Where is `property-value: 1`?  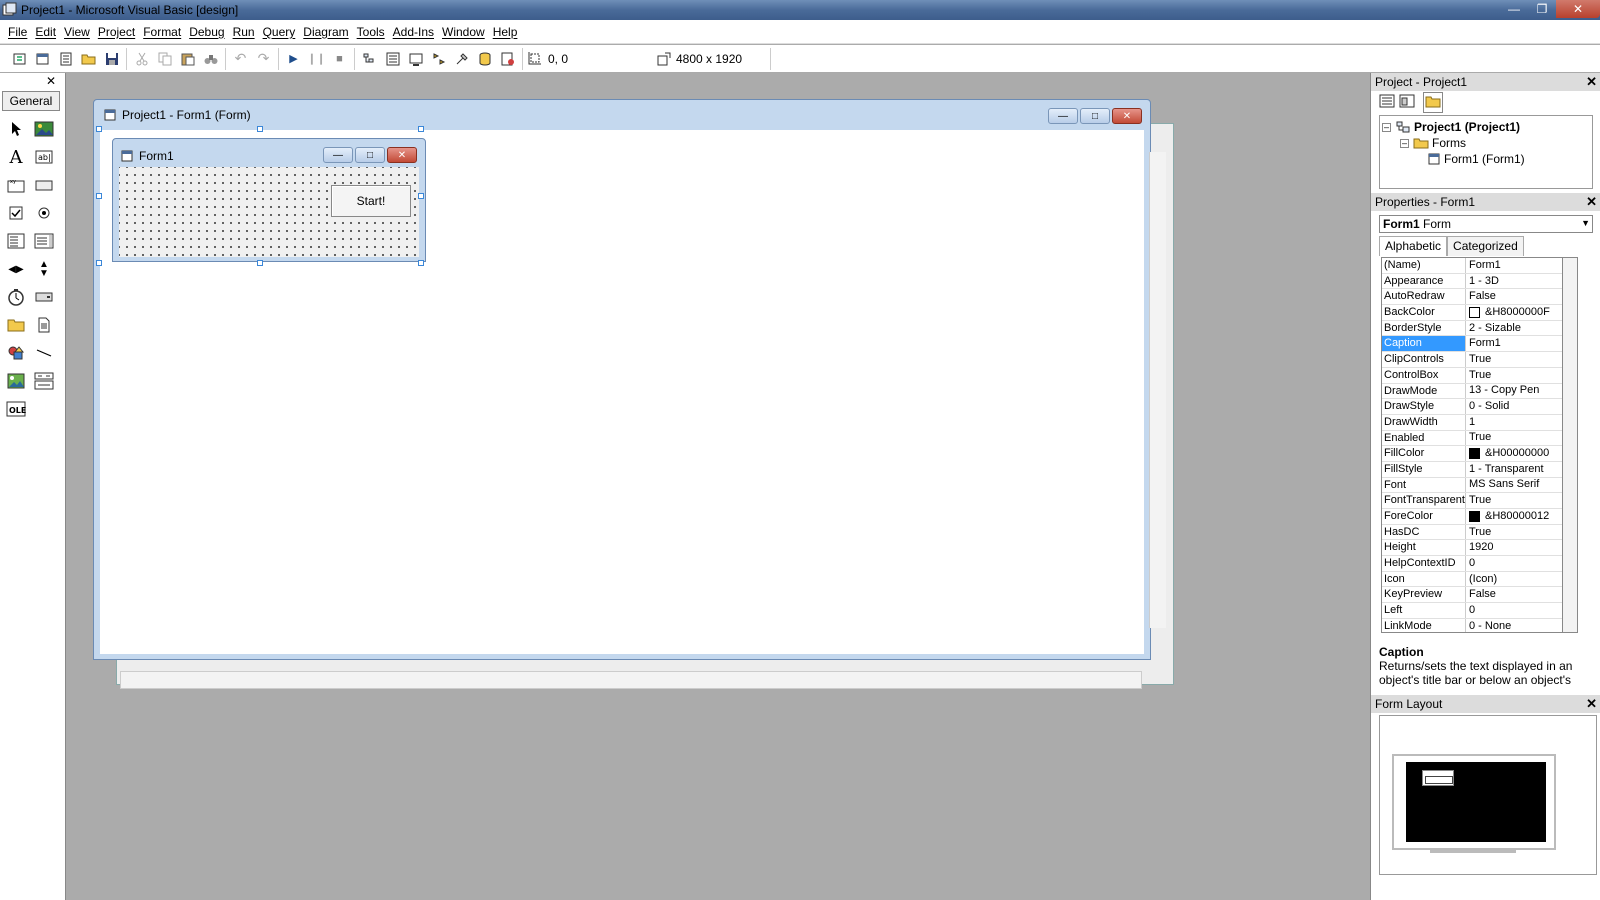 property-value: 1 is located at coordinates (1514, 422).